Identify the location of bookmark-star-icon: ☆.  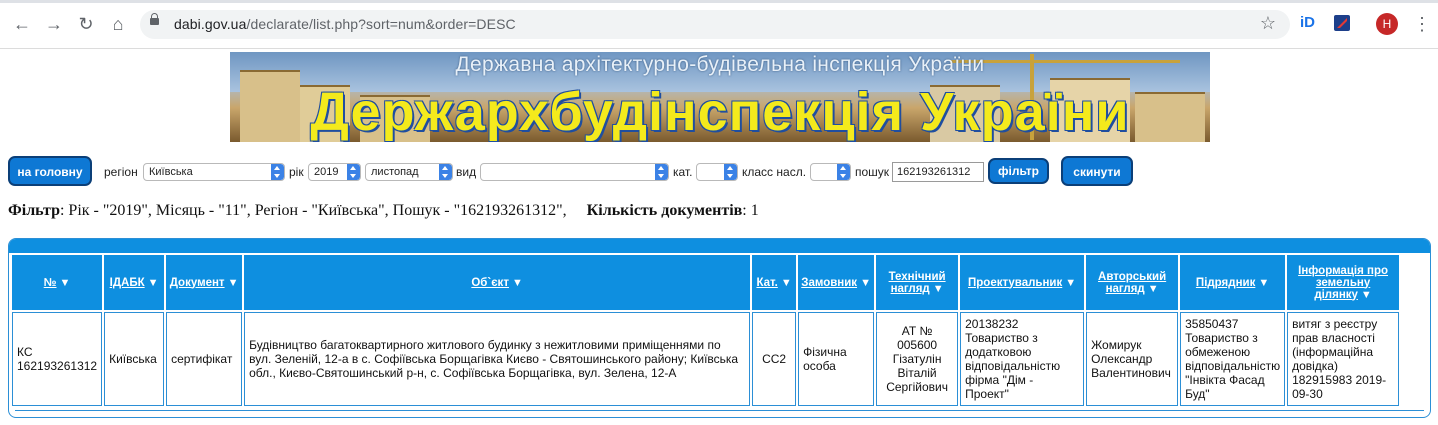
(1268, 23).